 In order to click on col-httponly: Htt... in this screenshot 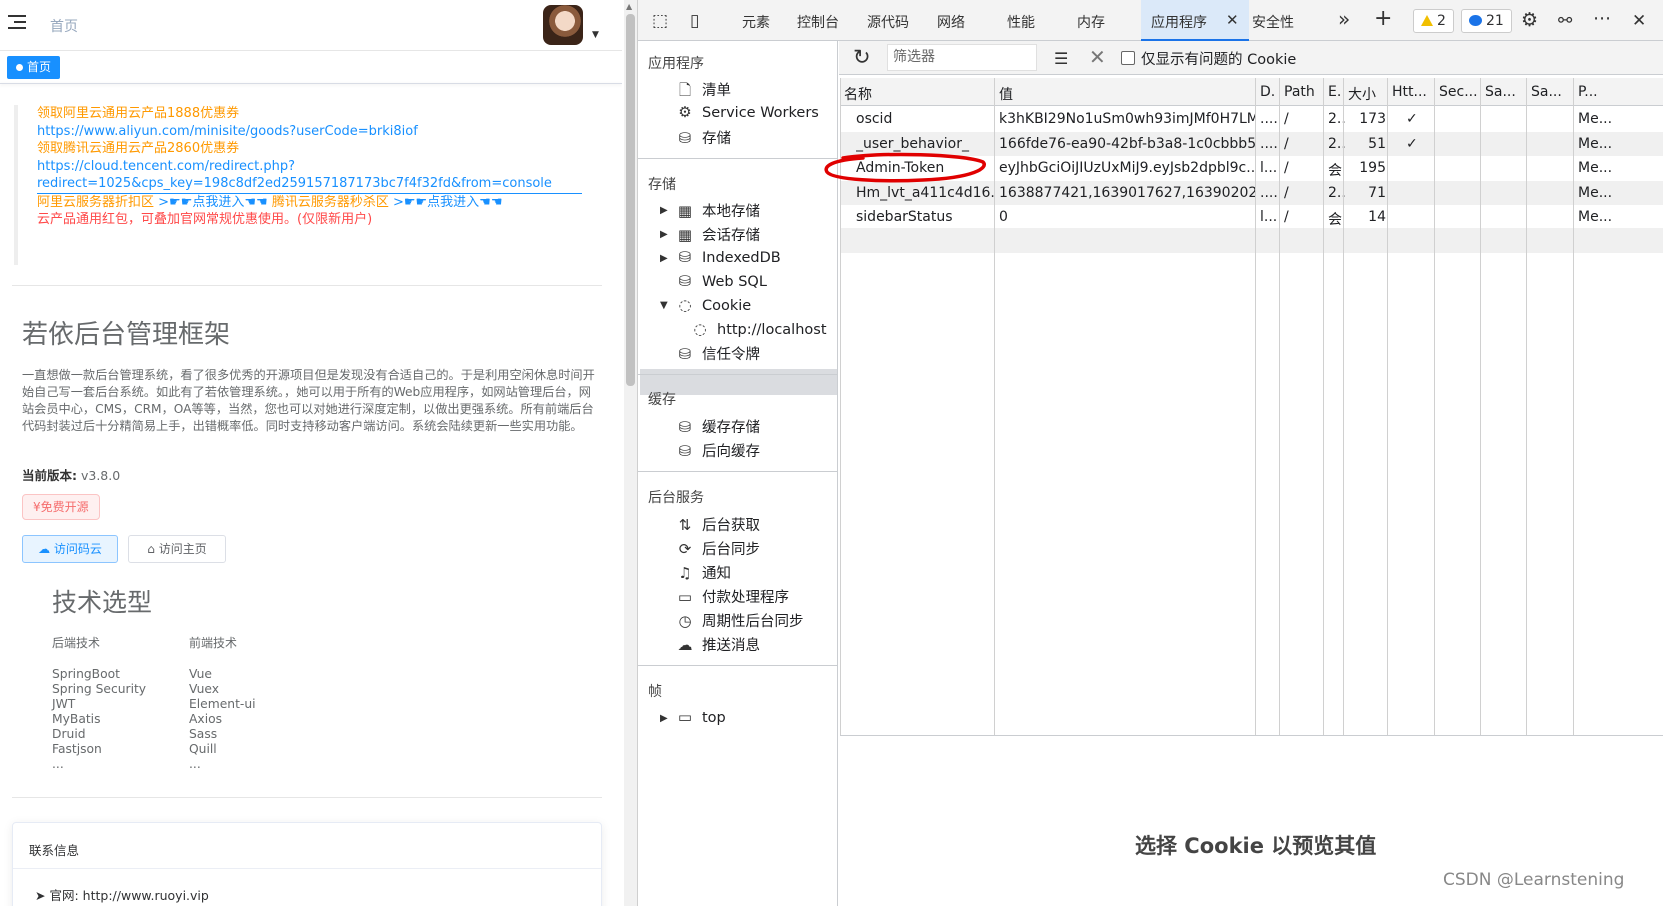, I will do `click(1409, 92)`.